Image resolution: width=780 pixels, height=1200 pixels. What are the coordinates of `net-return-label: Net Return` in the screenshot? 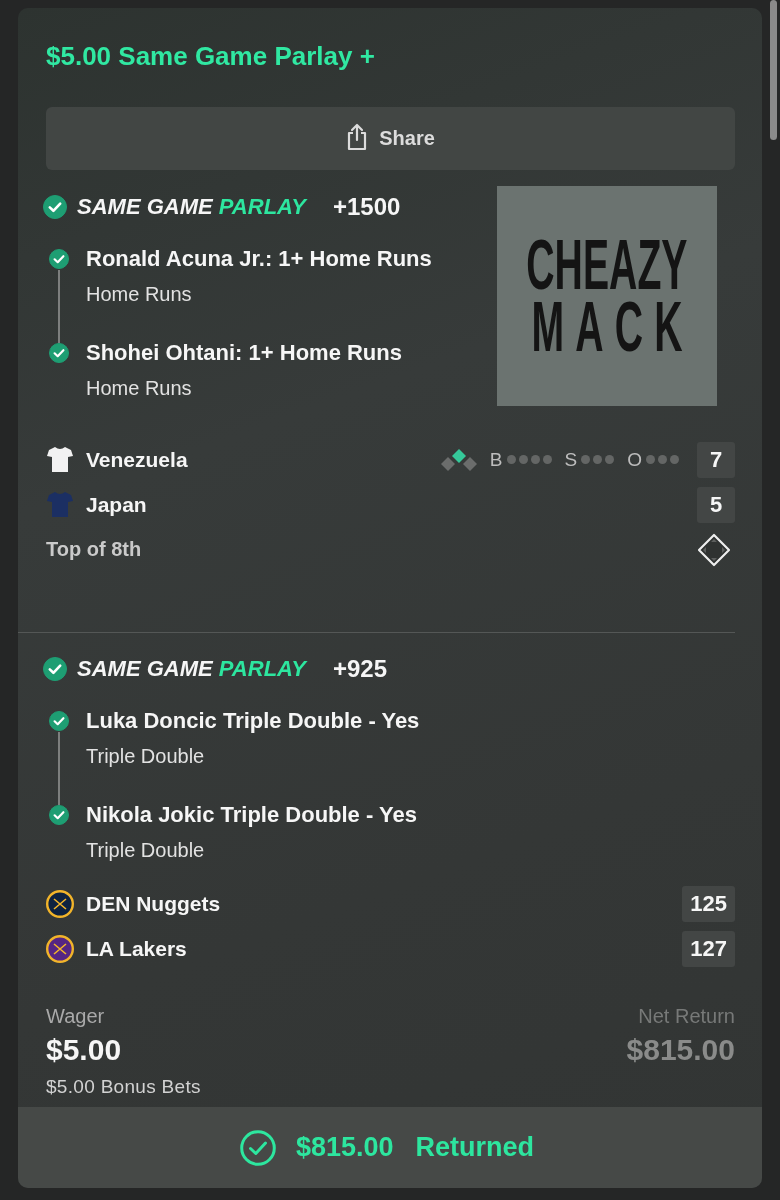 It's located at (686, 1016).